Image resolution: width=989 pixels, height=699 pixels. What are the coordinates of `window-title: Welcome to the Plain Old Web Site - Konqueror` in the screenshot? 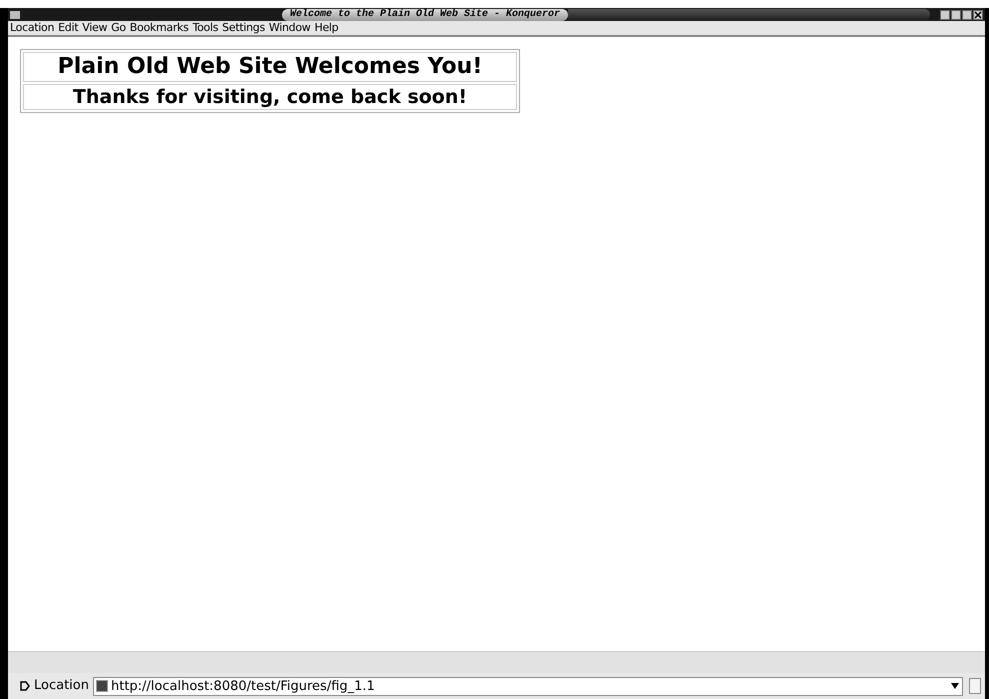 It's located at (425, 14).